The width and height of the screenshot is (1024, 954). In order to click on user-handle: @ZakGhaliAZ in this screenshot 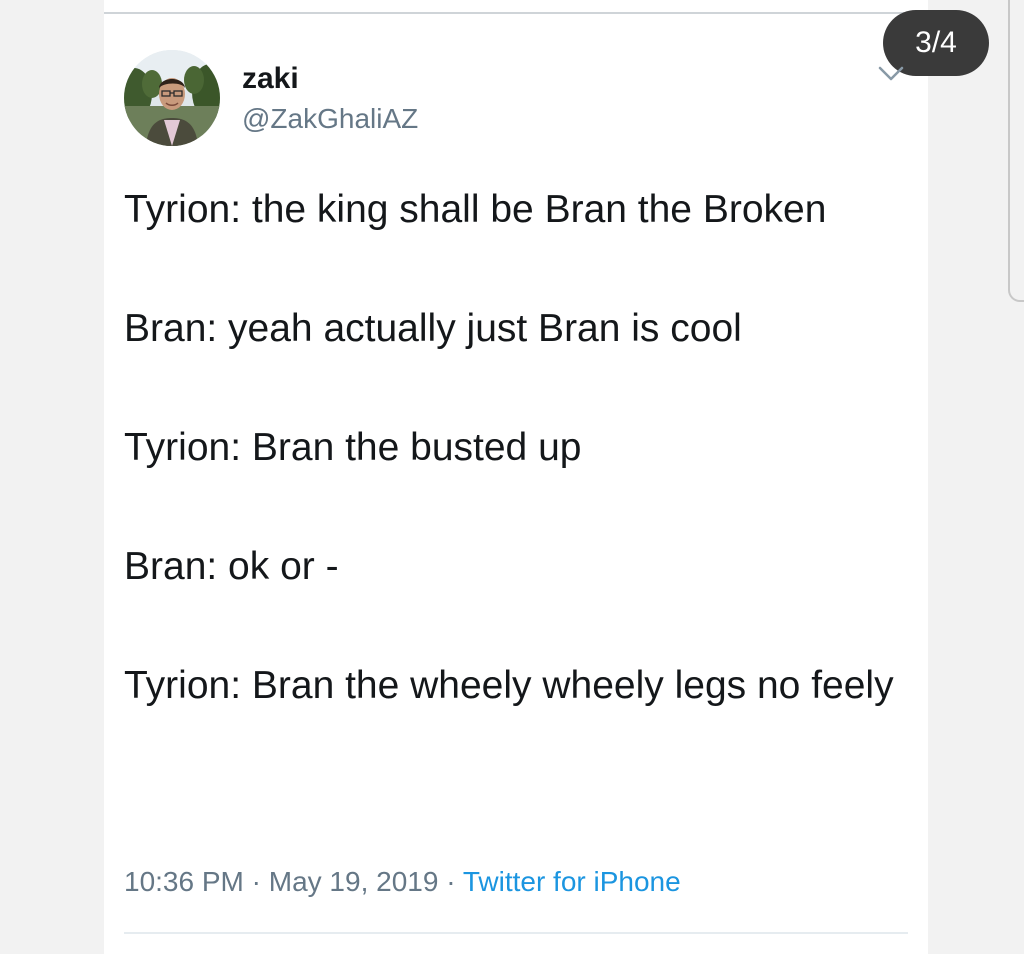, I will do `click(330, 119)`.